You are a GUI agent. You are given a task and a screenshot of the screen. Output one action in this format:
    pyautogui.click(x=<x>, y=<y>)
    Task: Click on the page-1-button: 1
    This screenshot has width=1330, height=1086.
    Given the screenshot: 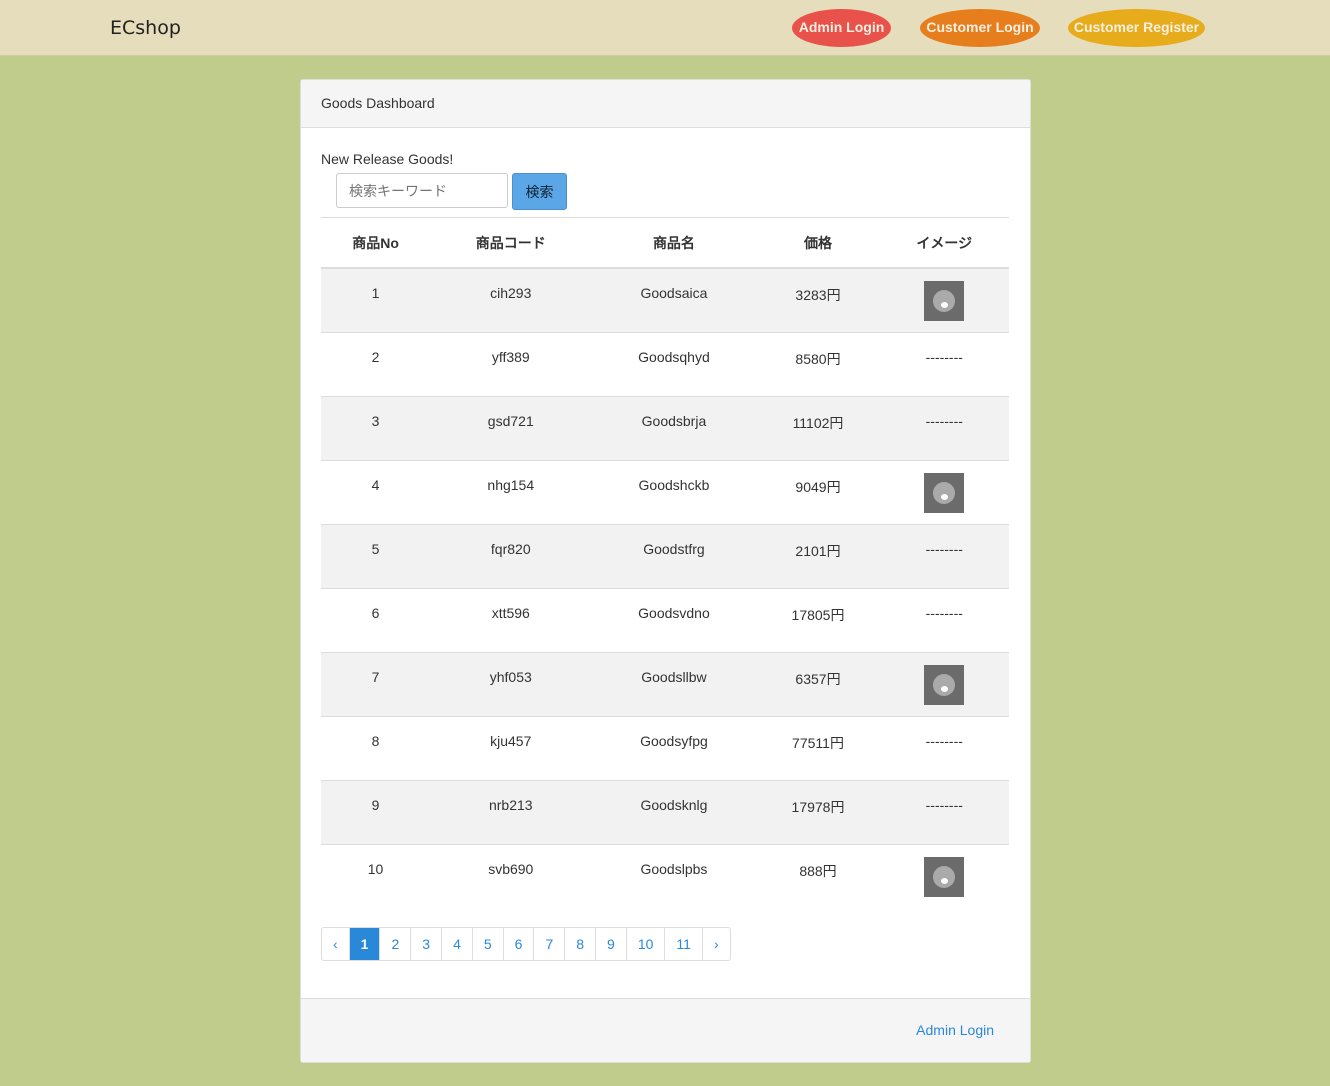 What is the action you would take?
    pyautogui.click(x=364, y=944)
    